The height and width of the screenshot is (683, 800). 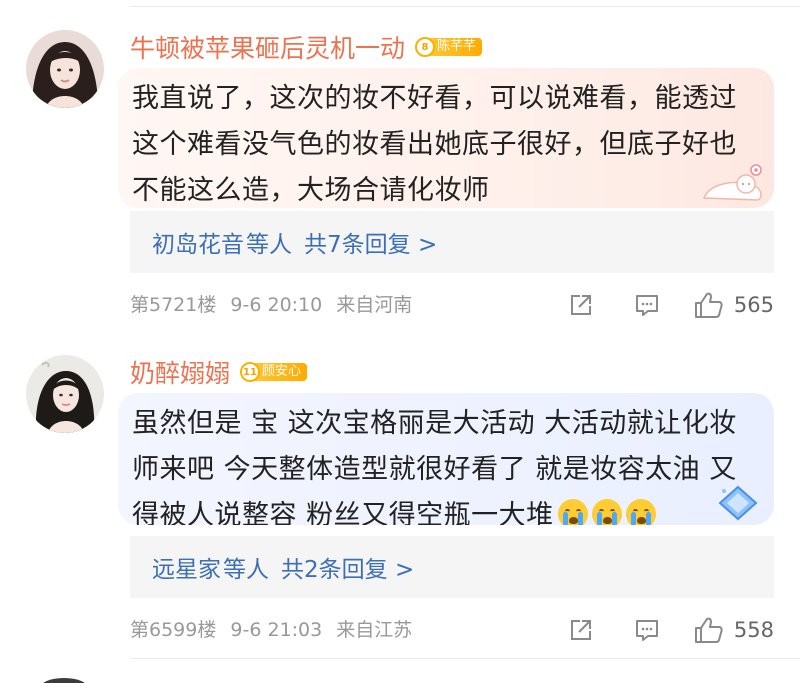 I want to click on diamond-decoration, so click(x=738, y=504).